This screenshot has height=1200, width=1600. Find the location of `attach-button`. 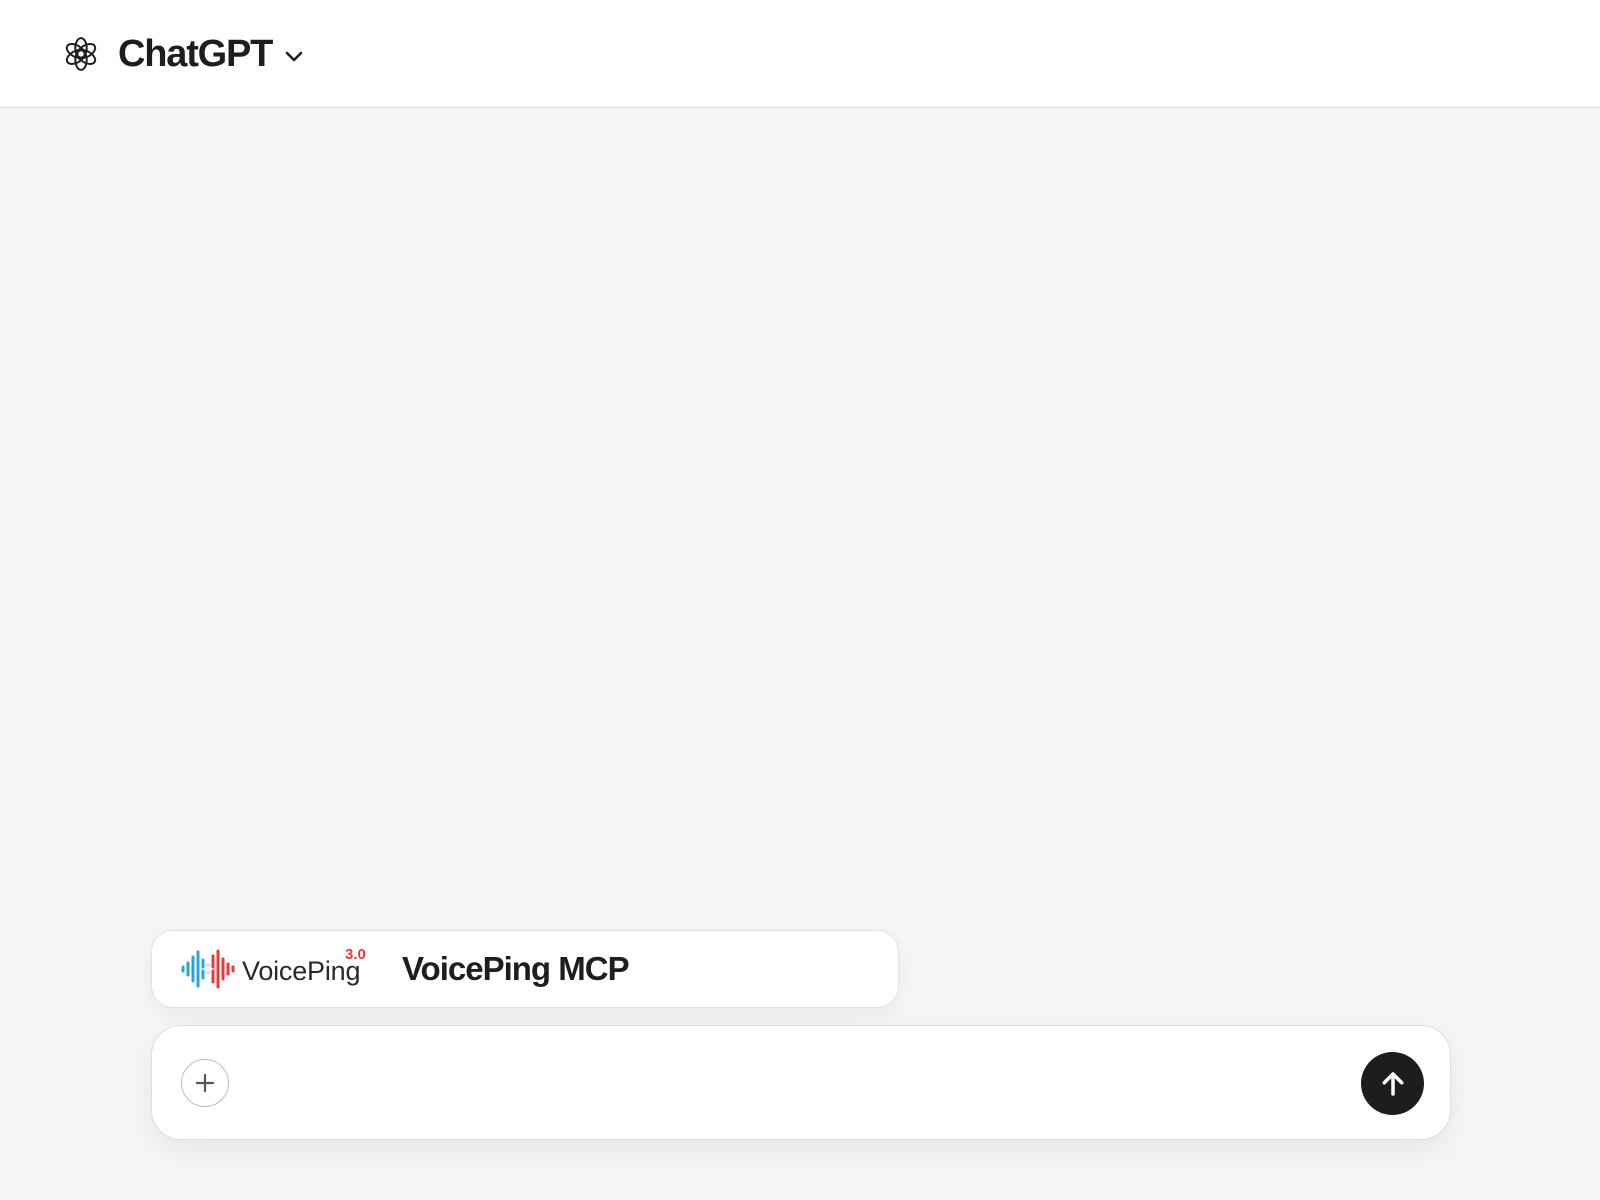

attach-button is located at coordinates (205, 1083).